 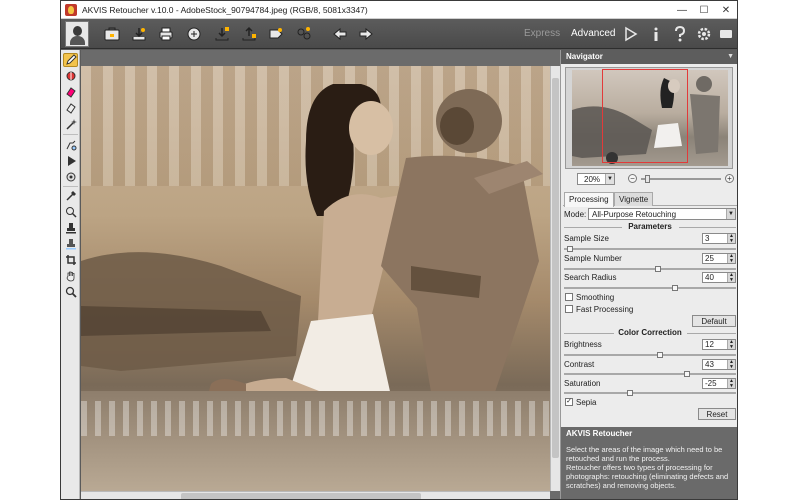 What do you see at coordinates (70, 196) in the screenshot?
I see `pipette-icon` at bounding box center [70, 196].